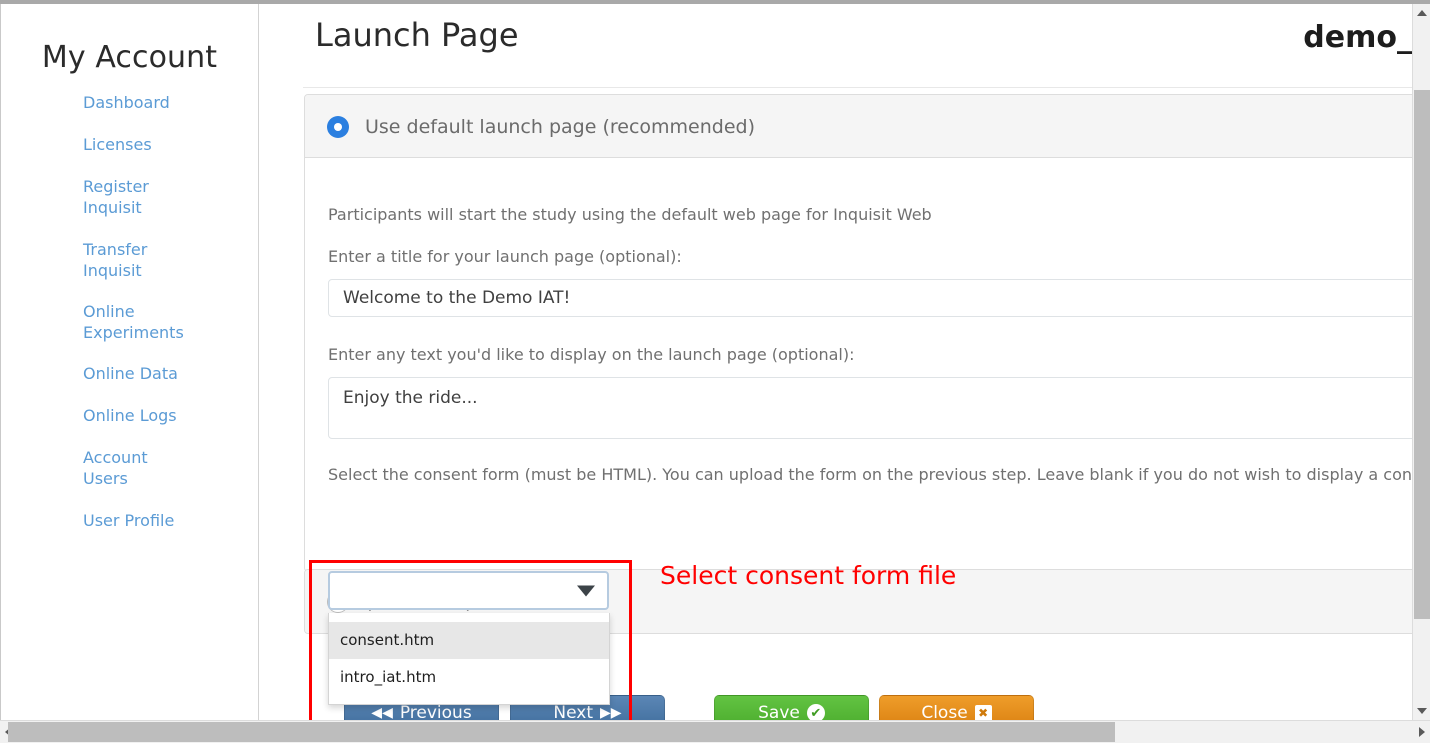 This screenshot has height=743, width=1430. Describe the element at coordinates (944, 711) in the screenshot. I see `close-button-label: Close` at that location.